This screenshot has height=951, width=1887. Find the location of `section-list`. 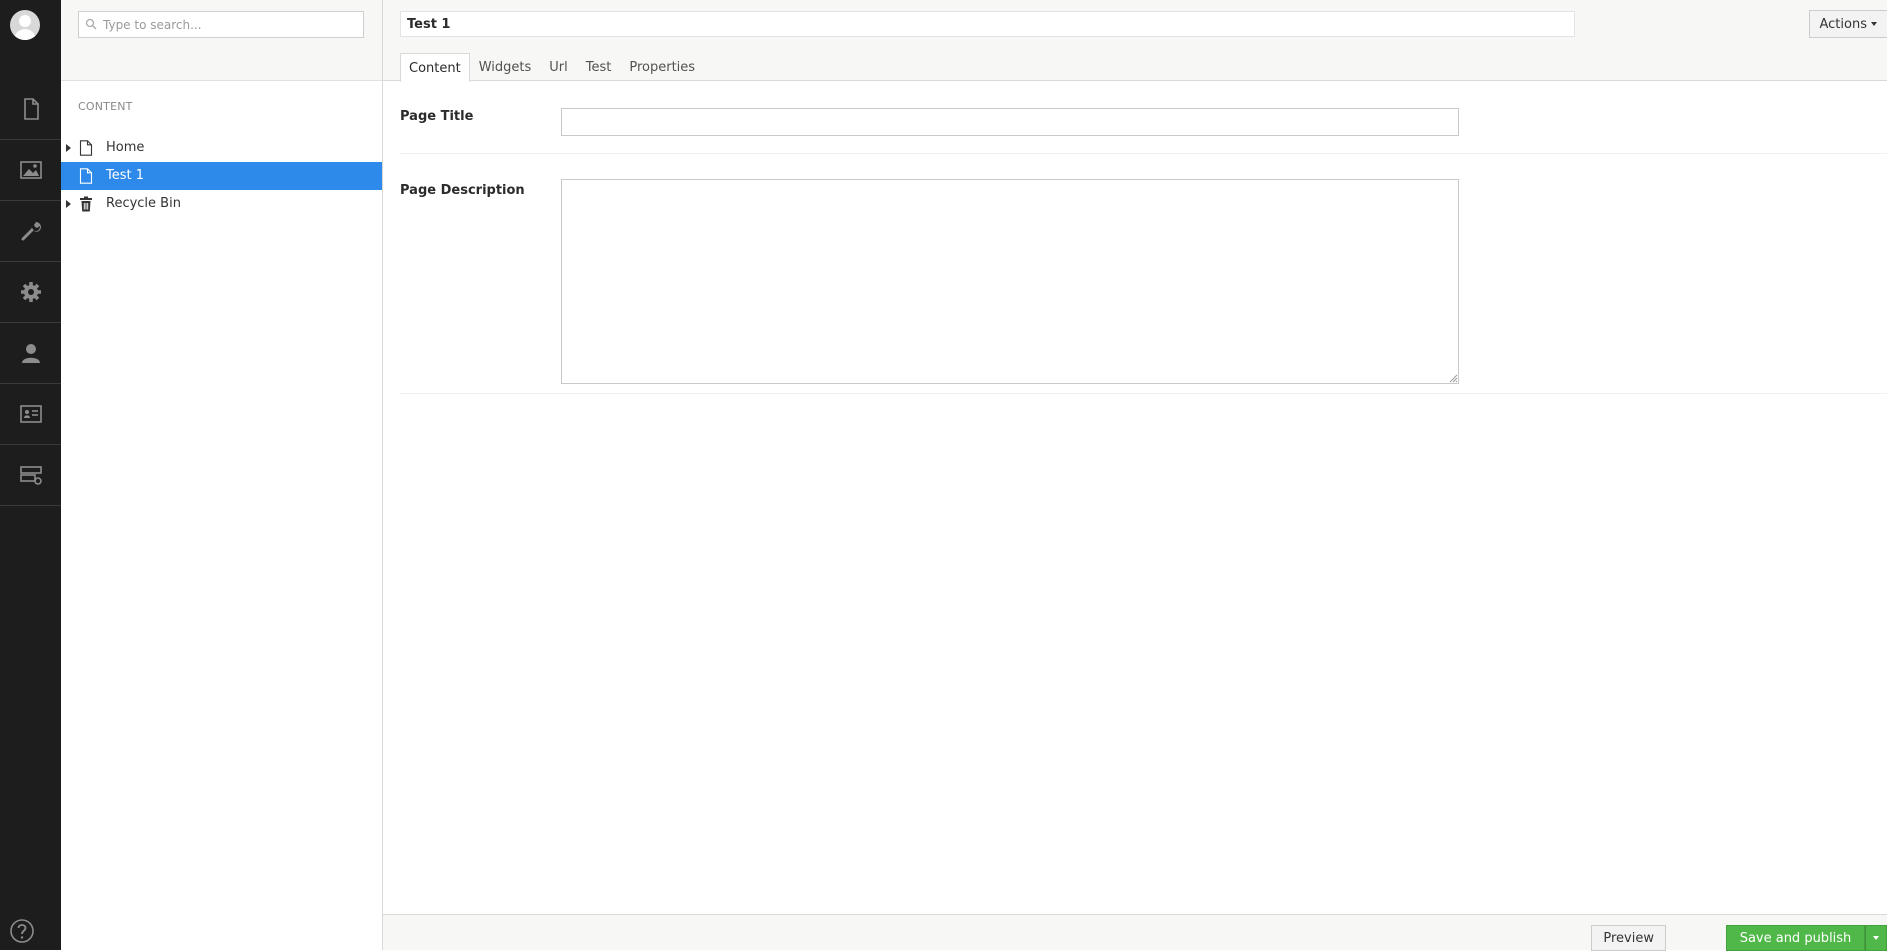

section-list is located at coordinates (30, 292).